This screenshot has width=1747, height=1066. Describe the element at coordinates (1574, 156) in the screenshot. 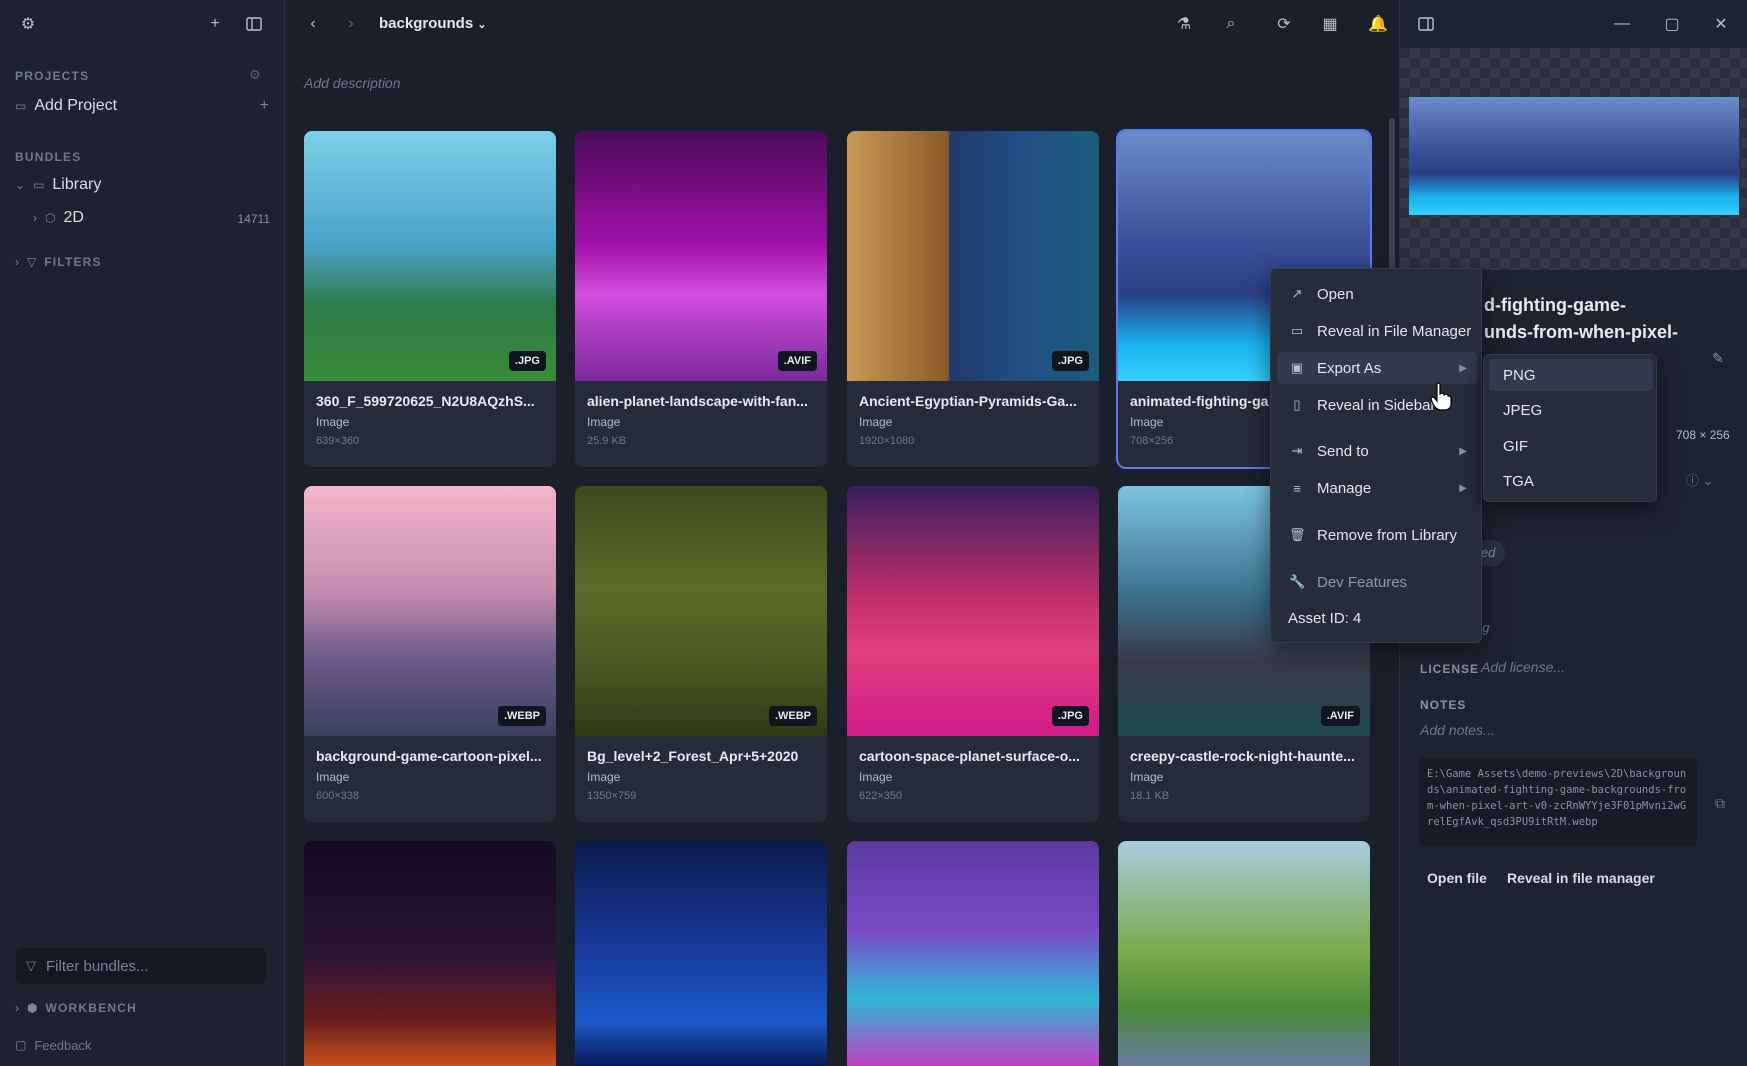

I see `preview-image` at that location.